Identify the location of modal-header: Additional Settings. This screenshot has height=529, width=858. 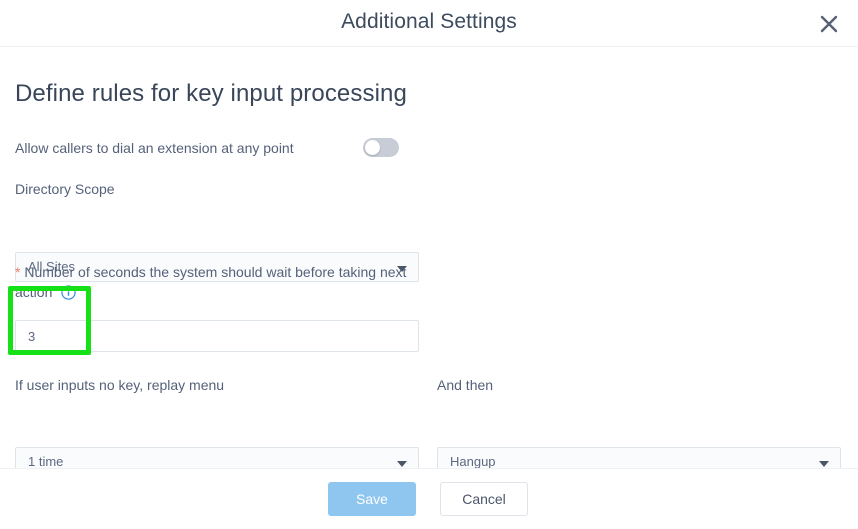
(429, 23).